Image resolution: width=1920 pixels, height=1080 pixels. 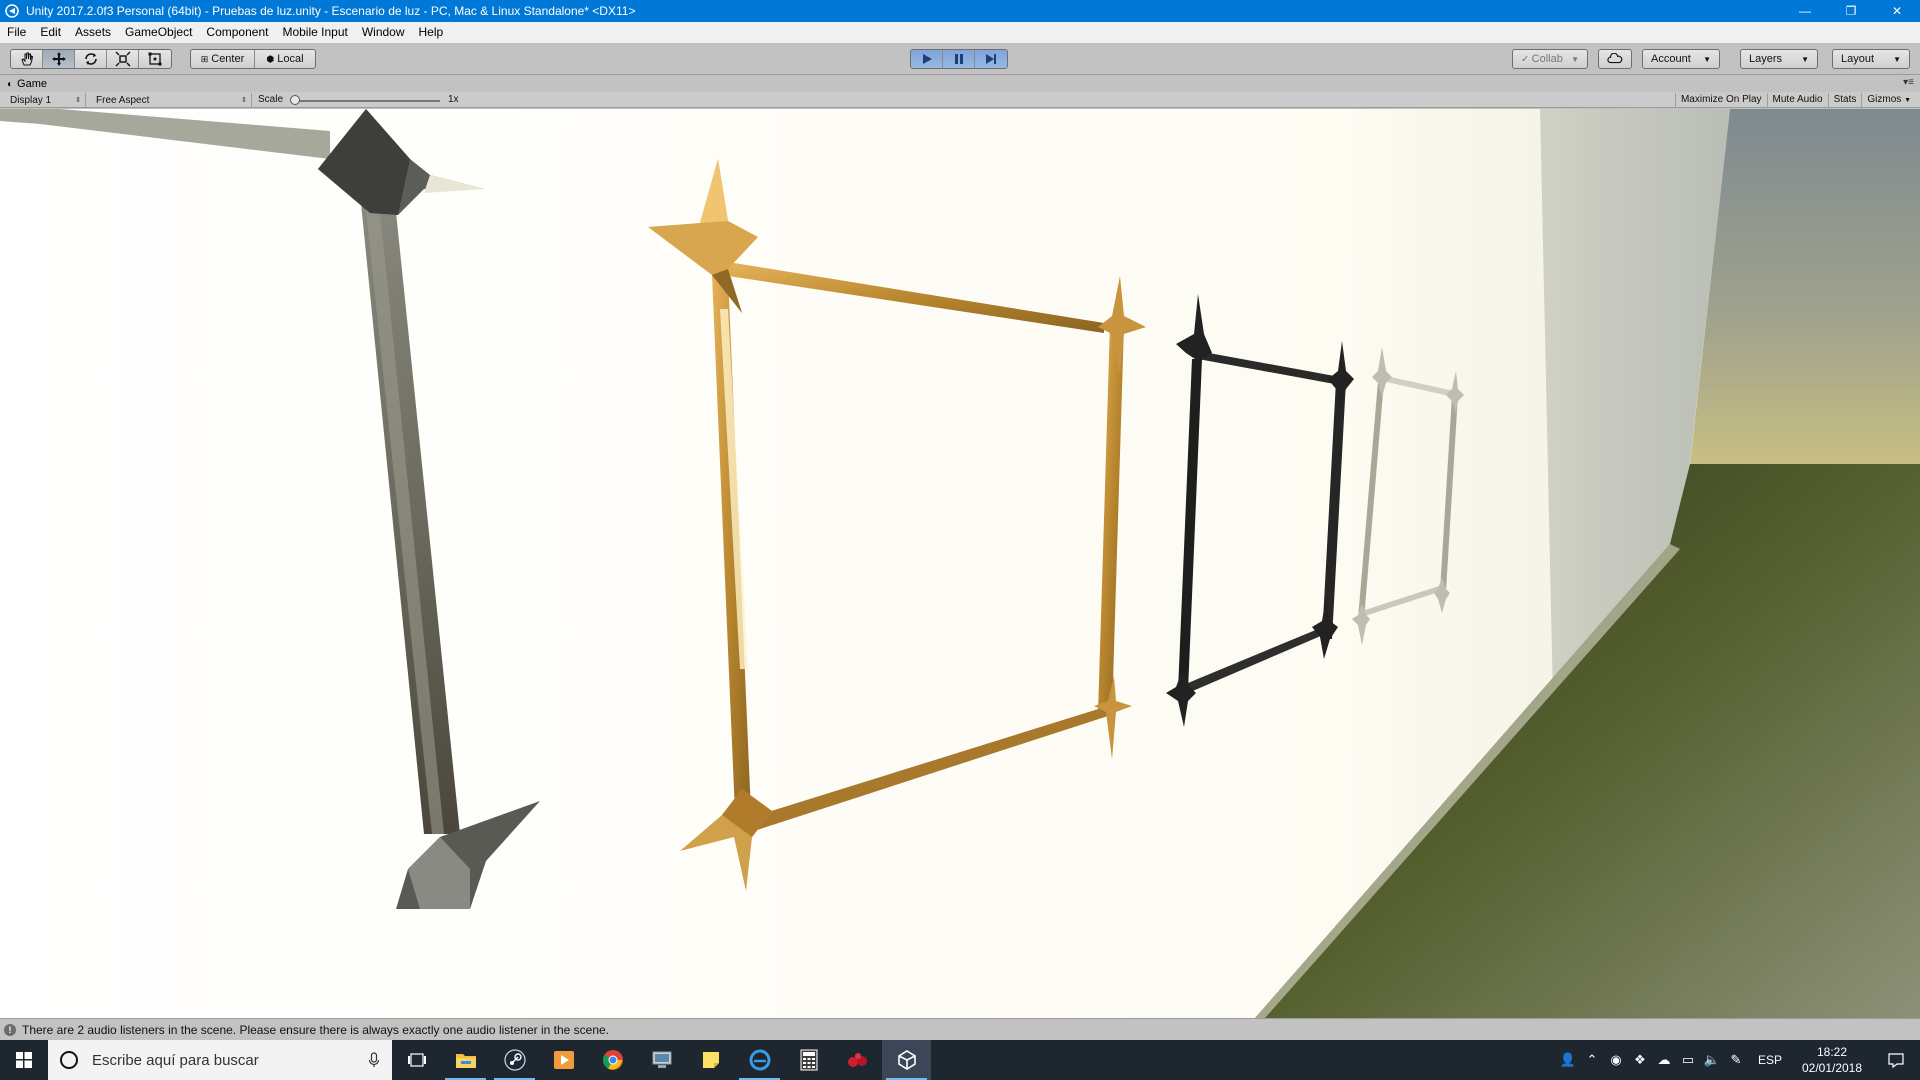 I want to click on sticky-notes-icon, so click(x=710, y=1060).